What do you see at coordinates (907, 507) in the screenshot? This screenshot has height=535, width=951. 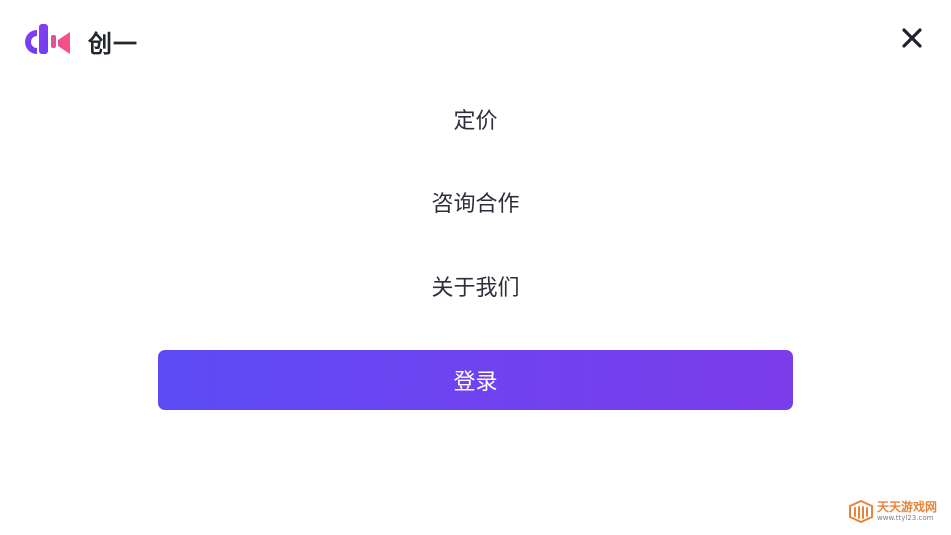 I see `watermark-title: 天天游戏网` at bounding box center [907, 507].